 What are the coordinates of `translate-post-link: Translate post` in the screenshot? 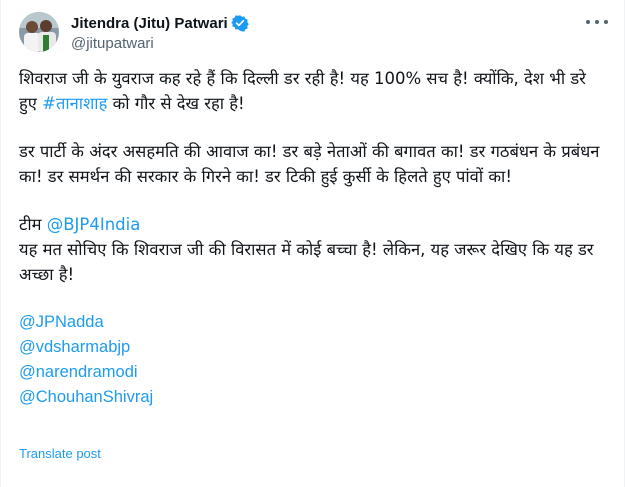 It's located at (60, 453).